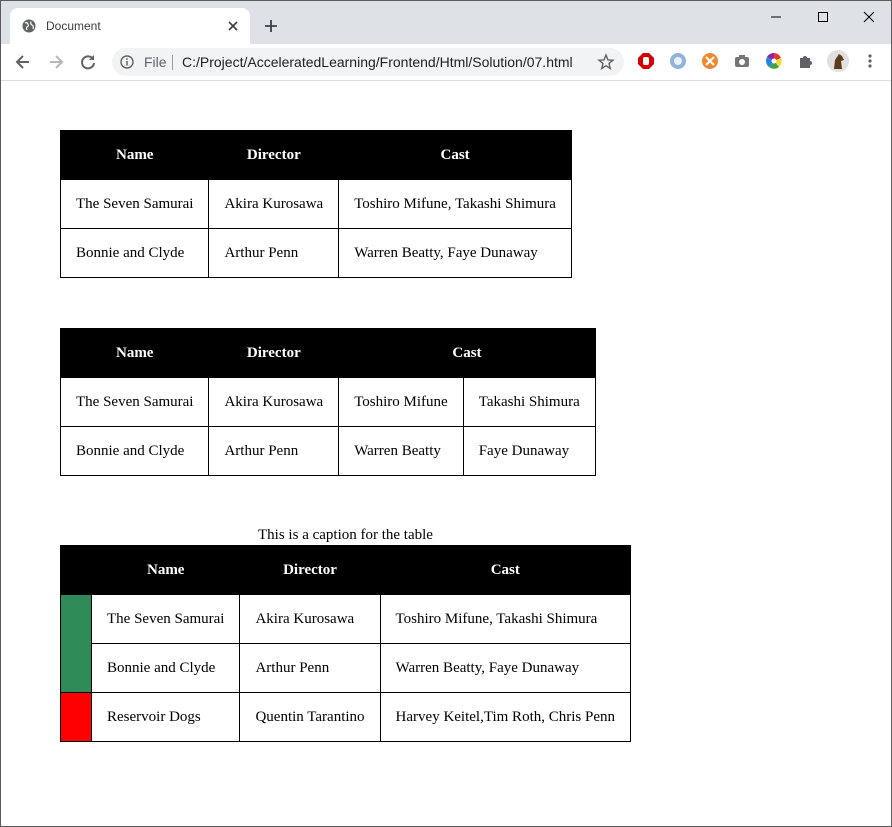 The width and height of the screenshot is (892, 827). What do you see at coordinates (76, 643) in the screenshot?
I see `color-group-cell-green` at bounding box center [76, 643].